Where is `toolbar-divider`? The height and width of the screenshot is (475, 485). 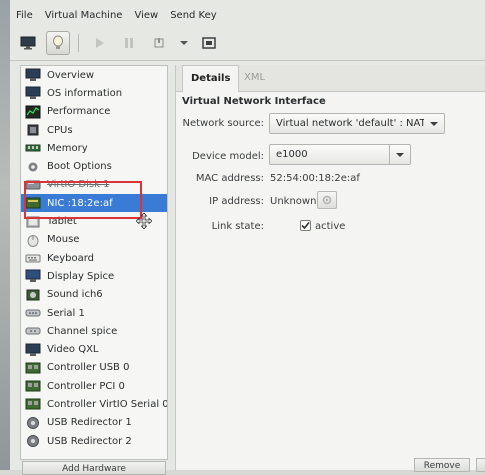
toolbar-divider is located at coordinates (247, 60).